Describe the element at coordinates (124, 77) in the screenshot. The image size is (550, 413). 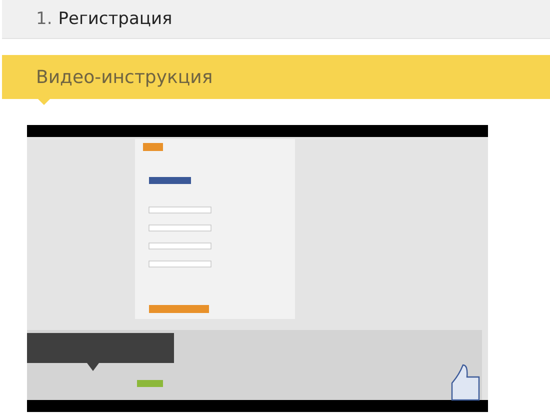
I see `section-title: Видео-инструкция` at that location.